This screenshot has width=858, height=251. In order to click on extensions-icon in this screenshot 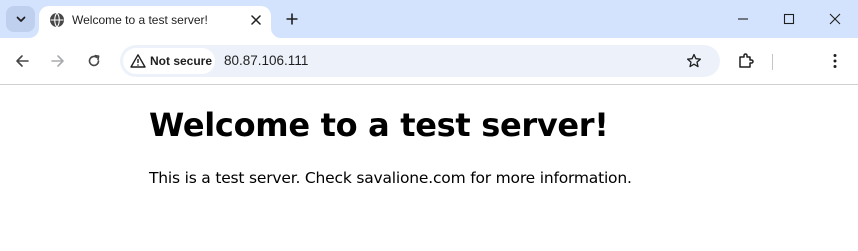, I will do `click(746, 60)`.